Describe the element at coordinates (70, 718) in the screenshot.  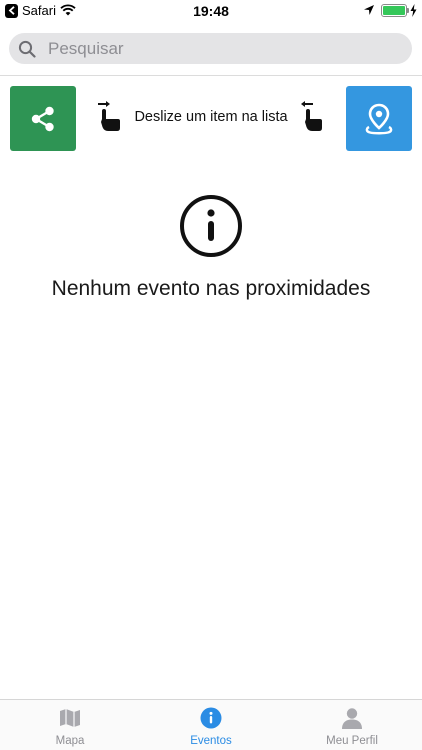
I see `map-icon` at that location.